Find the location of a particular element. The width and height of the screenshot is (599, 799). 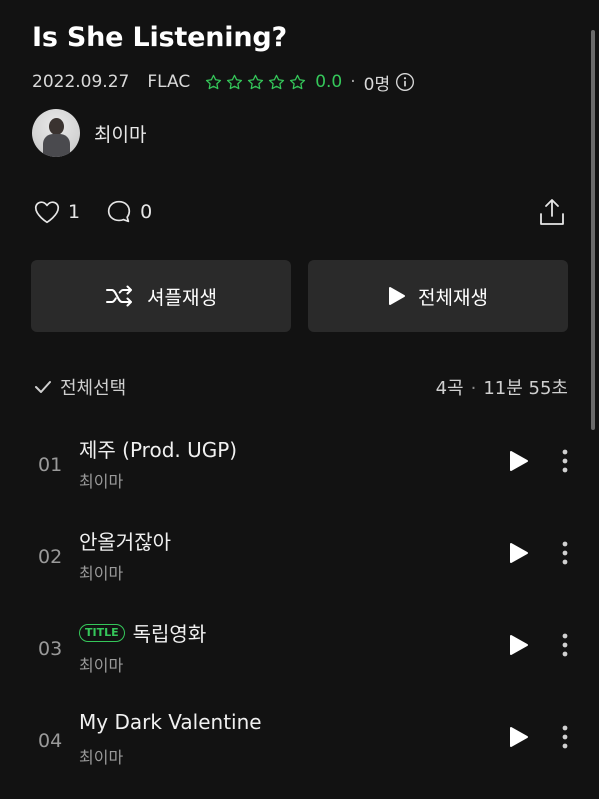

heart-icon is located at coordinates (47, 212).